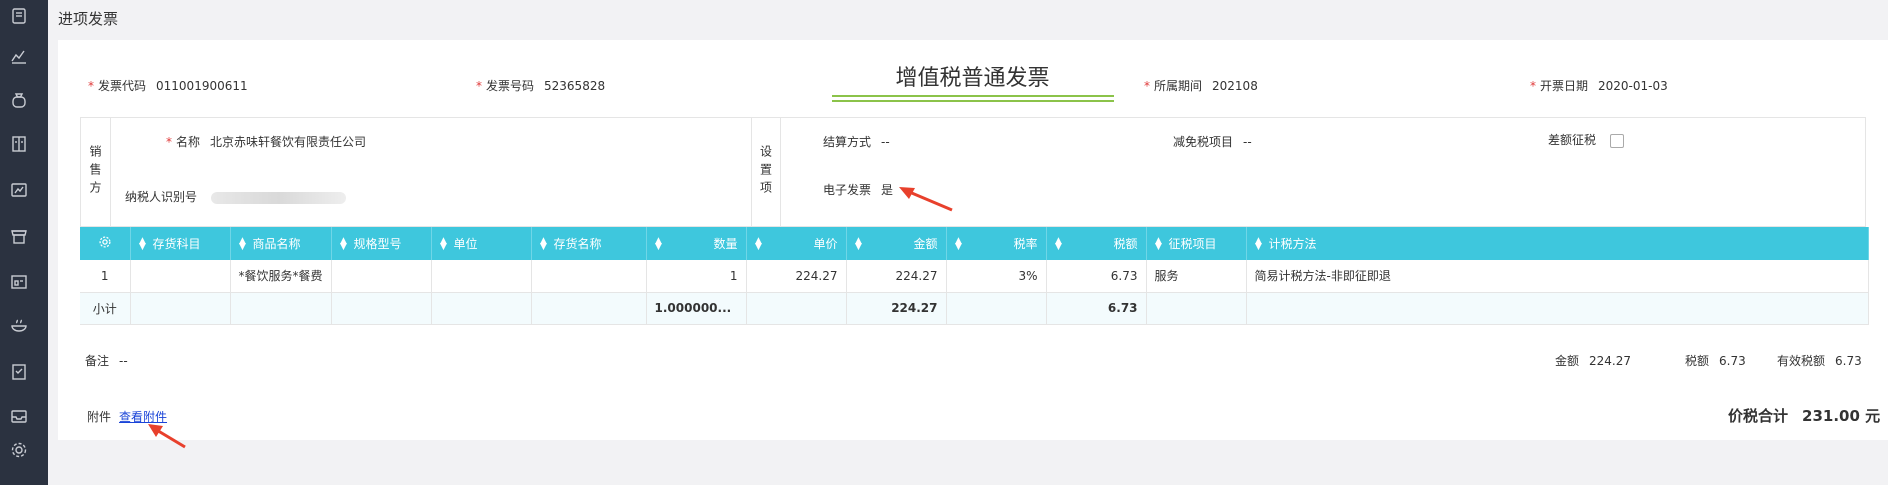 Image resolution: width=1888 pixels, height=485 pixels. Describe the element at coordinates (1567, 361) in the screenshot. I see `amount-label: 金额` at that location.